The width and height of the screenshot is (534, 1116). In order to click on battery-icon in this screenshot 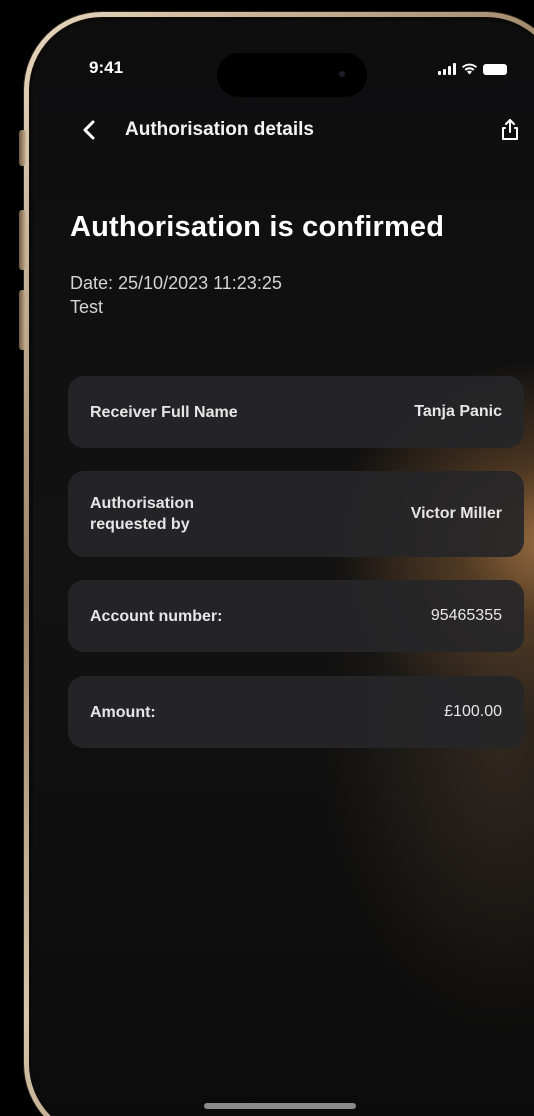, I will do `click(495, 69)`.